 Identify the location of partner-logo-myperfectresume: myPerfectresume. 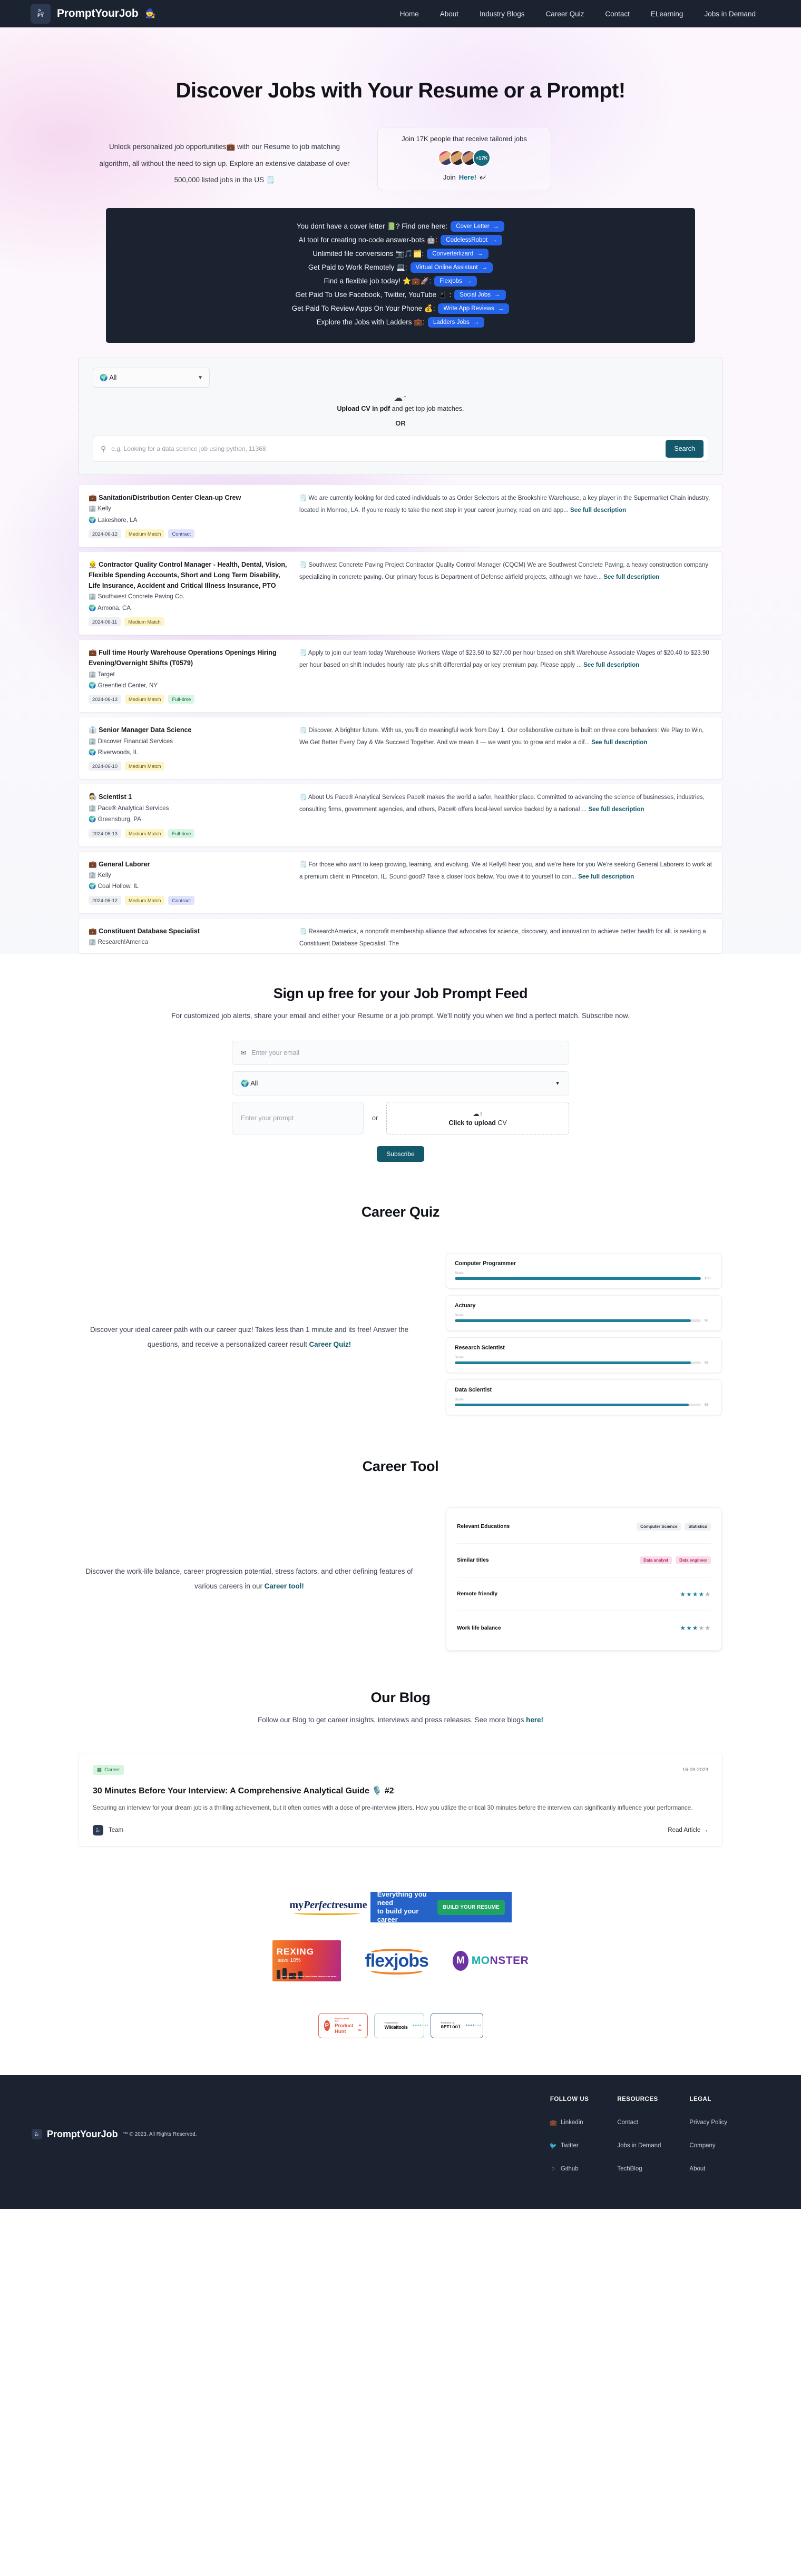
(328, 1907).